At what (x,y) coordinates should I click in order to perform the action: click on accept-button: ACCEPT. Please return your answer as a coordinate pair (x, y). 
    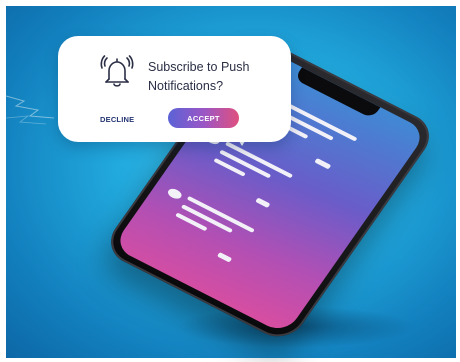
    Looking at the image, I should click on (203, 118).